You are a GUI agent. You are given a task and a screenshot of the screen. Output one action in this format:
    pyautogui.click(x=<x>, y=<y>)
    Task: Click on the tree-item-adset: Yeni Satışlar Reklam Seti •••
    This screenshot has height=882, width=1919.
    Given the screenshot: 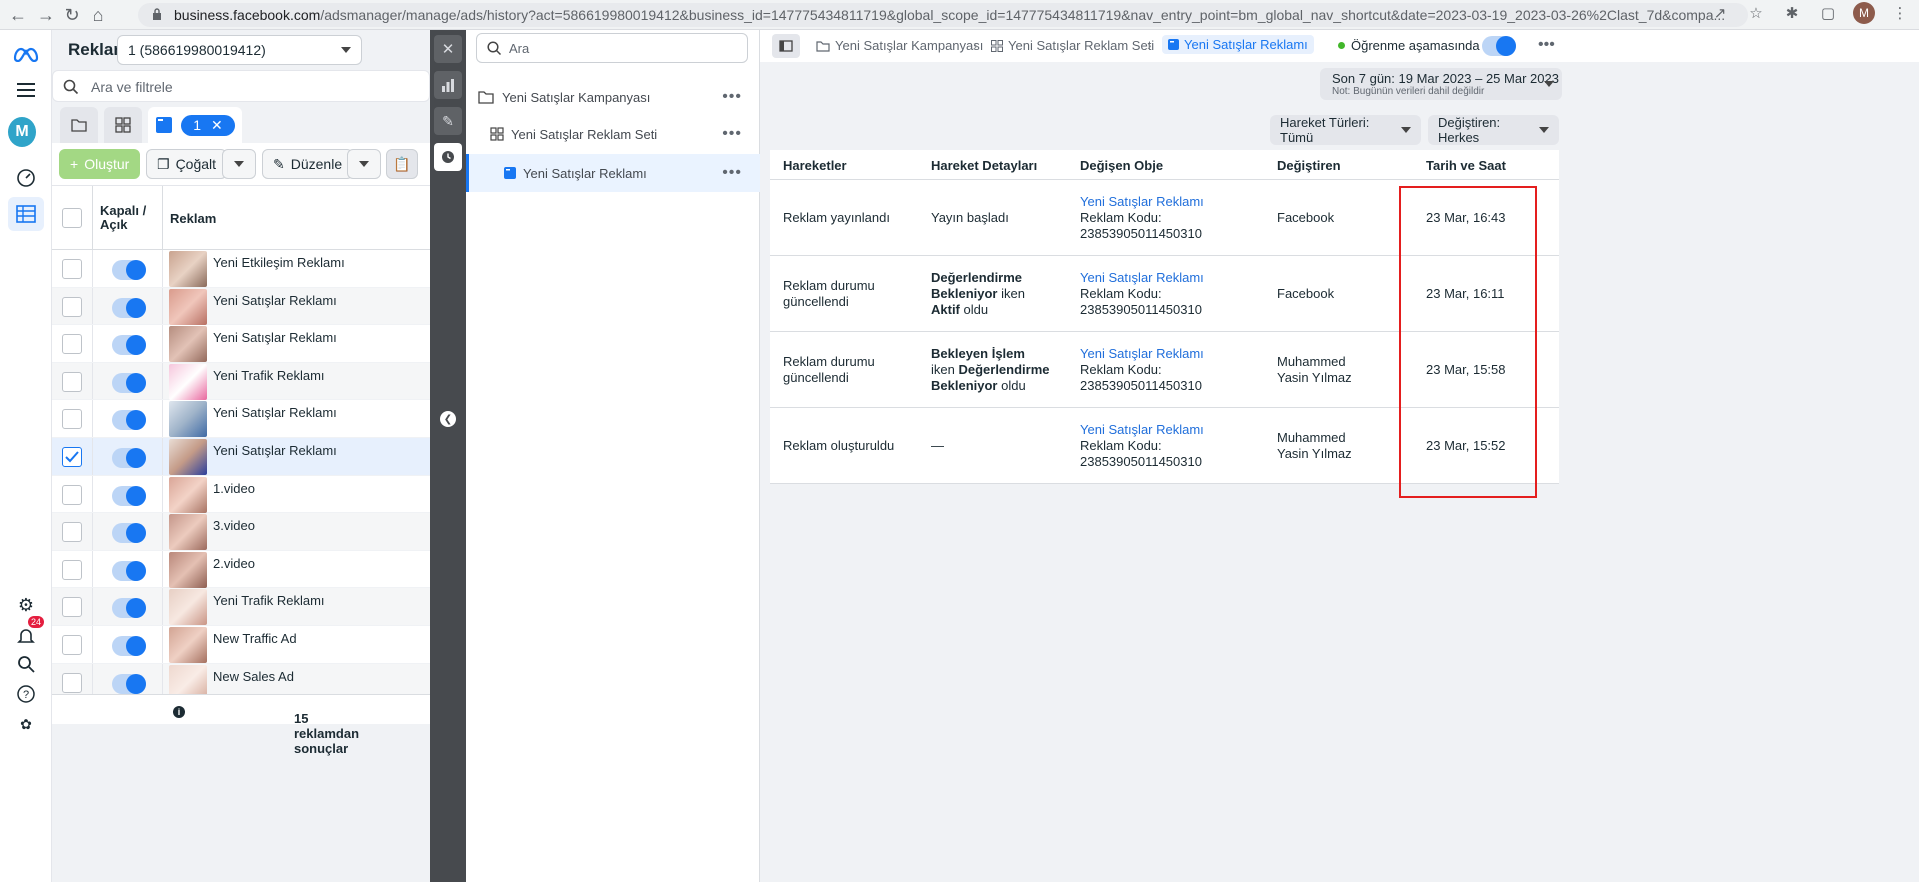 What is the action you would take?
    pyautogui.click(x=613, y=134)
    